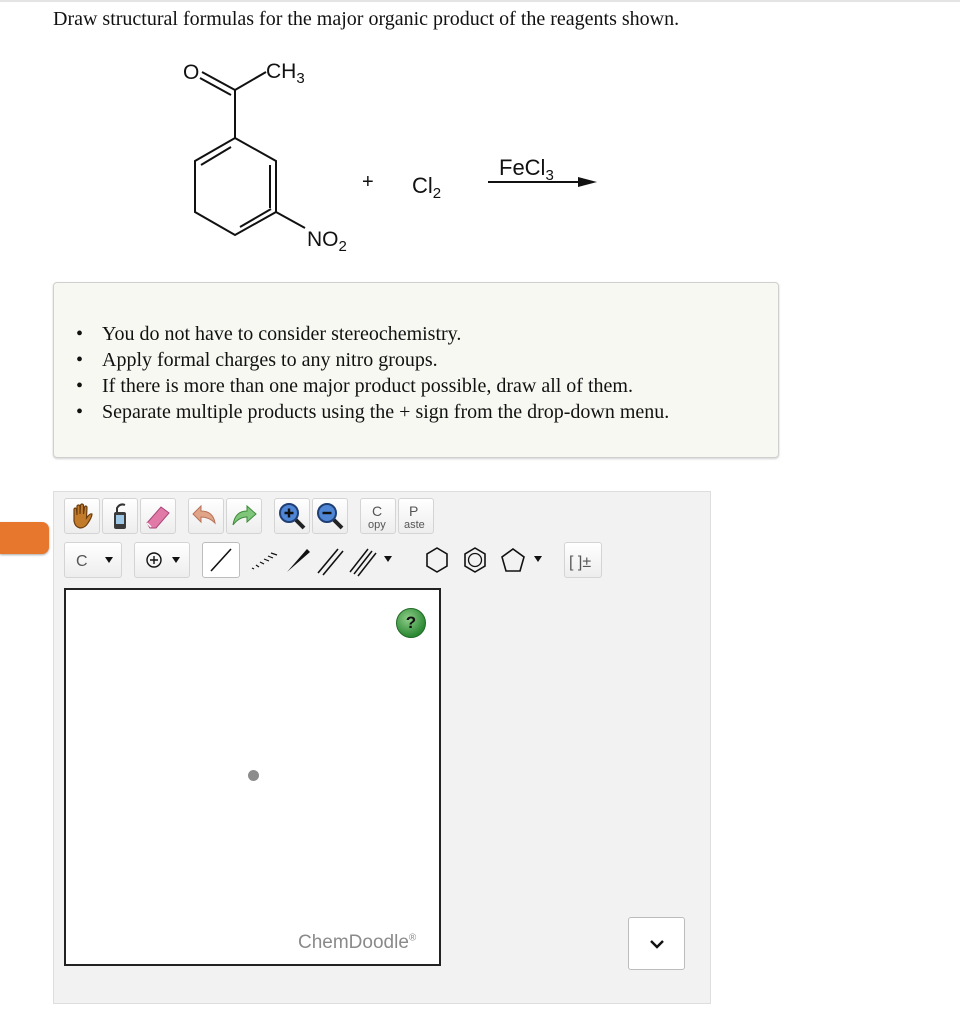  I want to click on bracket-icon: [ ]±, so click(580, 562).